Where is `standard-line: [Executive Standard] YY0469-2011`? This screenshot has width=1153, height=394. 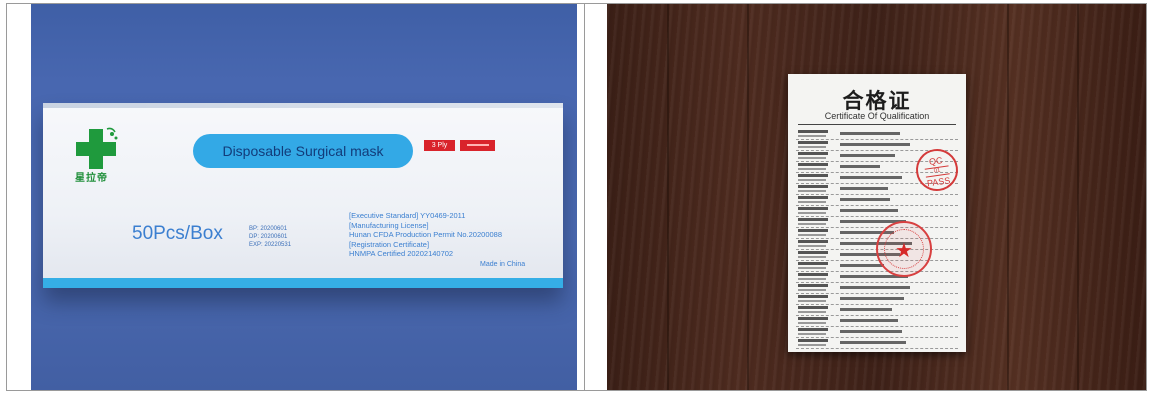
standard-line: [Executive Standard] YY0469-2011 is located at coordinates (407, 215).